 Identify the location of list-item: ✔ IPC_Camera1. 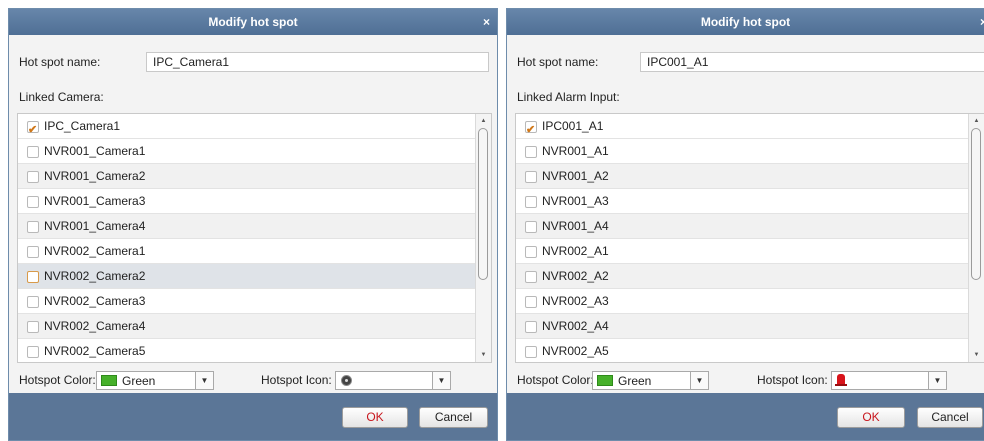
(246, 126).